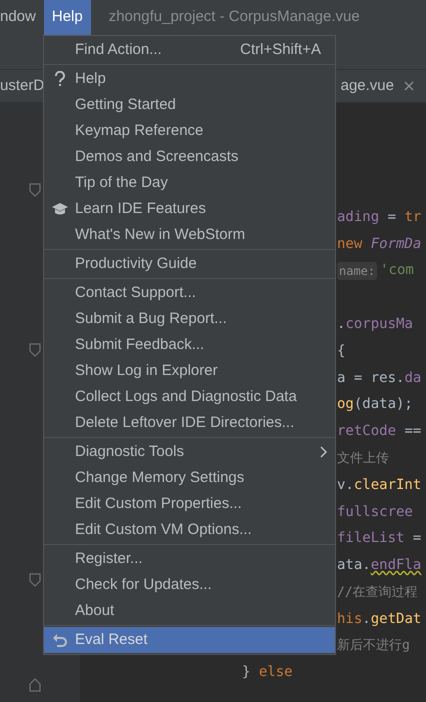  I want to click on code-token: getDat, so click(396, 619).